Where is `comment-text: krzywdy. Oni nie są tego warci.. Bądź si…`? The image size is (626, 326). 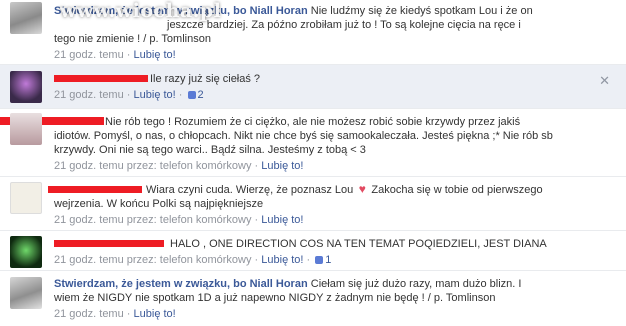
comment-text: krzywdy. Oni nie są tego warci.. Bądź si… is located at coordinates (210, 150).